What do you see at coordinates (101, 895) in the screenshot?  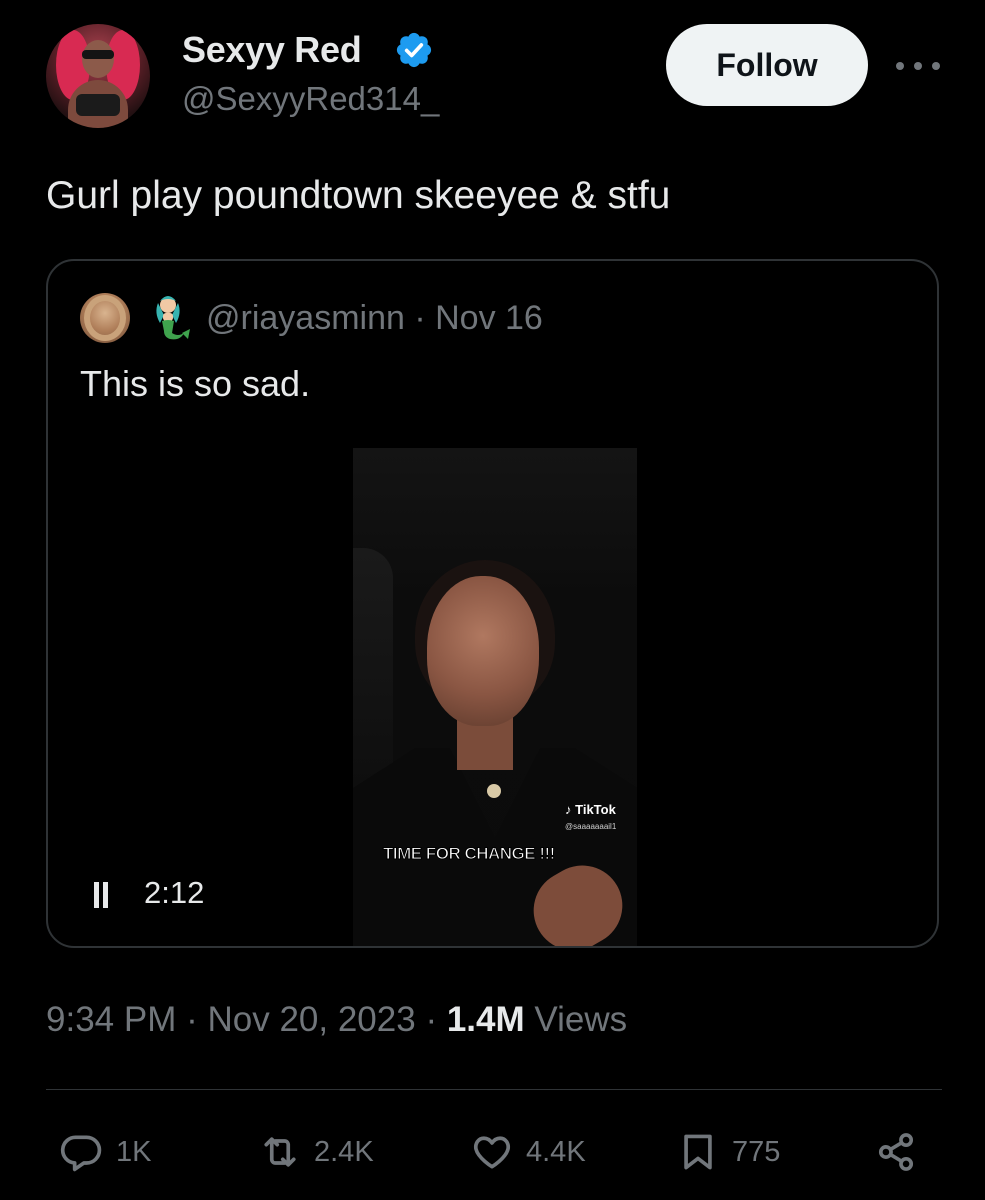 I see `pause-icon` at bounding box center [101, 895].